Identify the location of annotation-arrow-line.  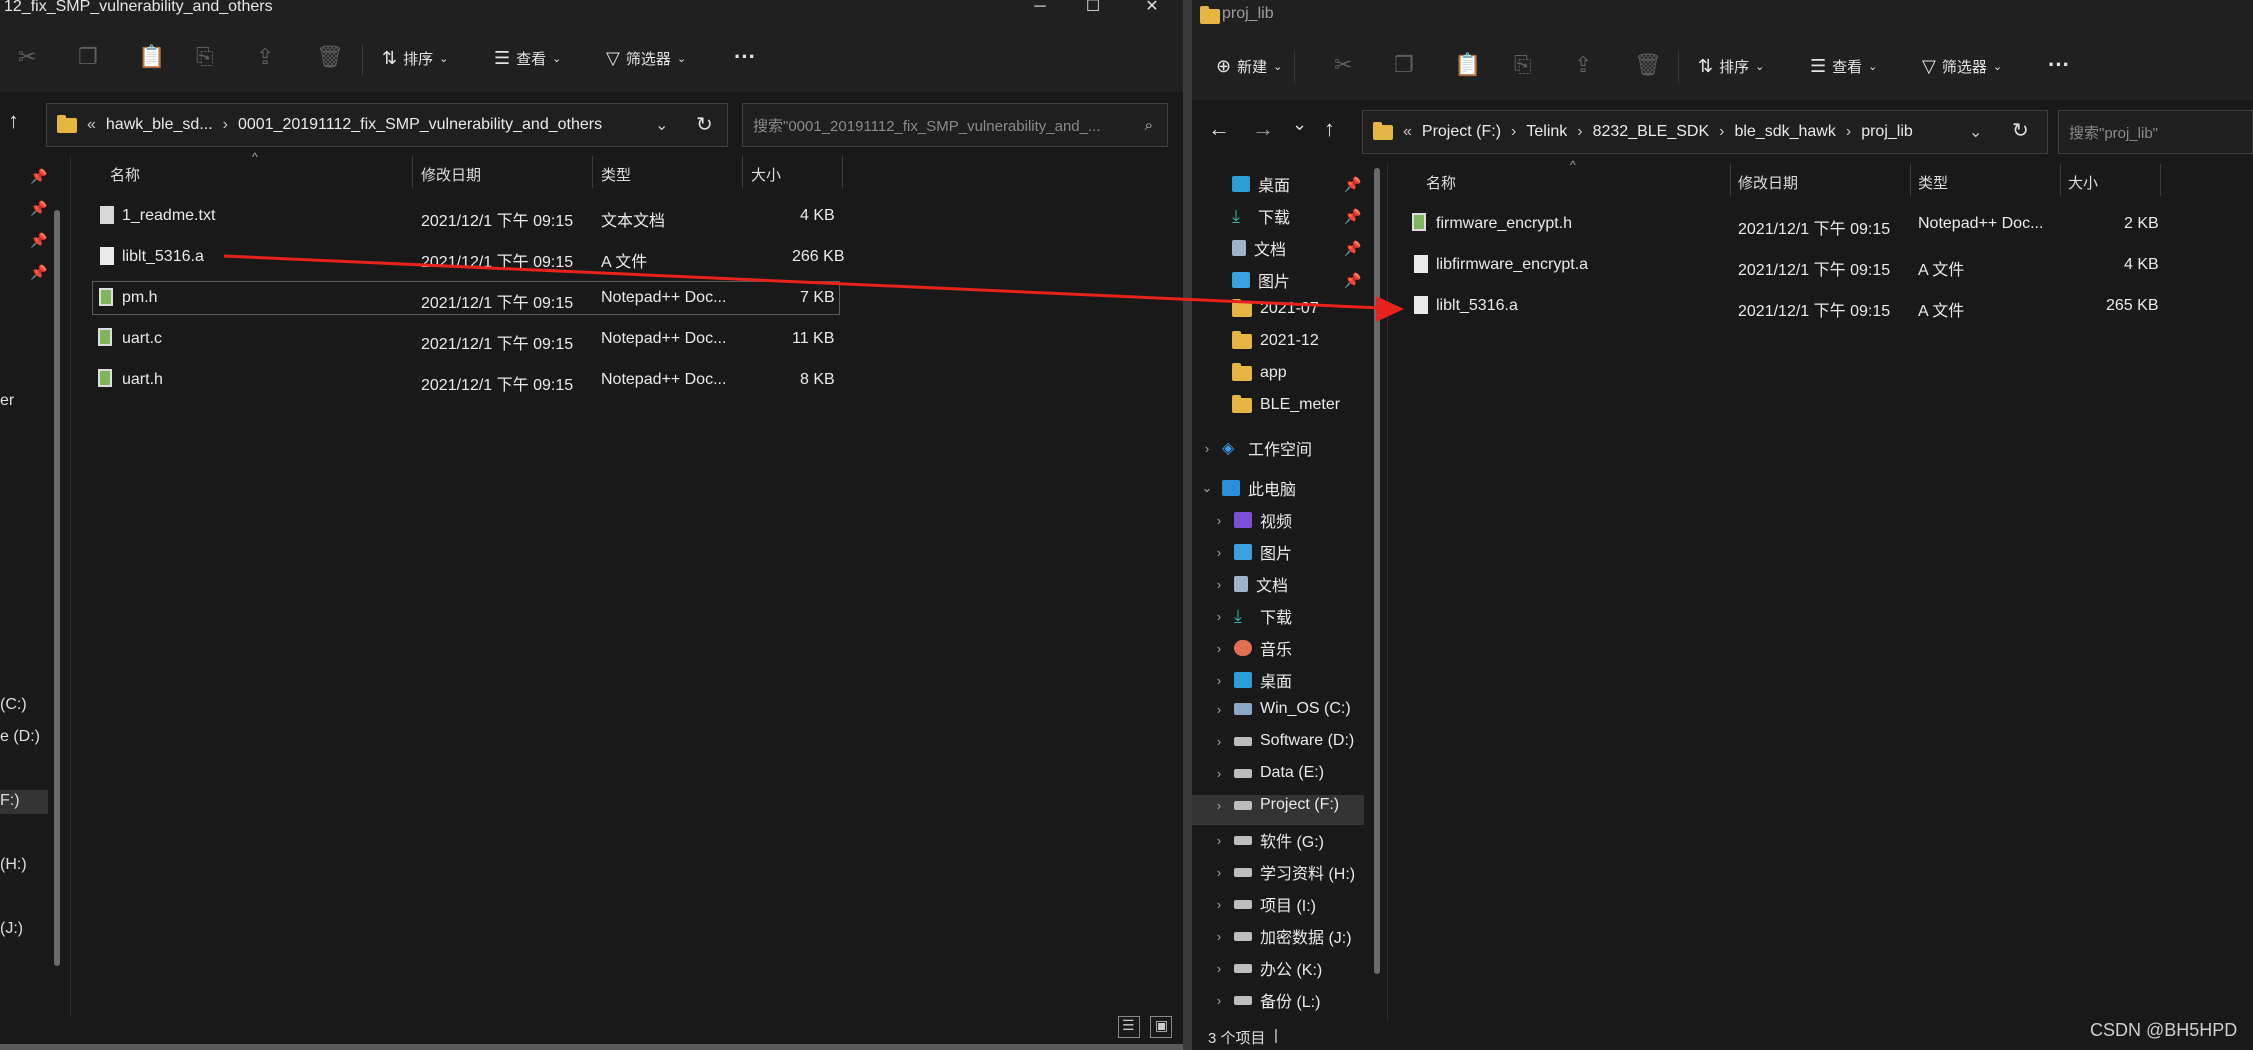
(802, 282).